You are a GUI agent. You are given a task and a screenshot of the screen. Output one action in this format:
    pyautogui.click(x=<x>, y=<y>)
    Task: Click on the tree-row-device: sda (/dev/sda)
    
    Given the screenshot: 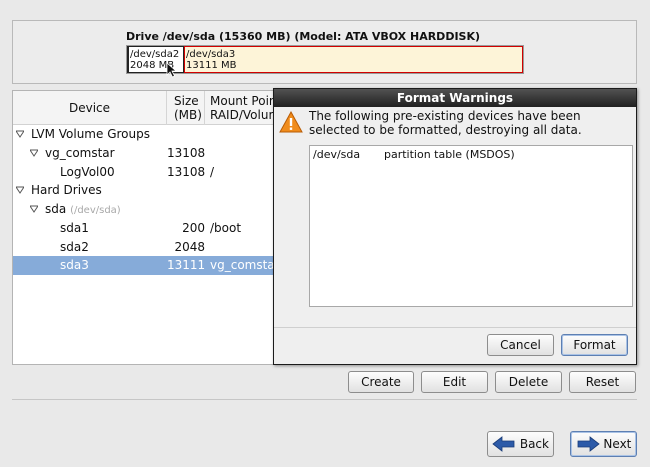 What is the action you would take?
    pyautogui.click(x=83, y=210)
    